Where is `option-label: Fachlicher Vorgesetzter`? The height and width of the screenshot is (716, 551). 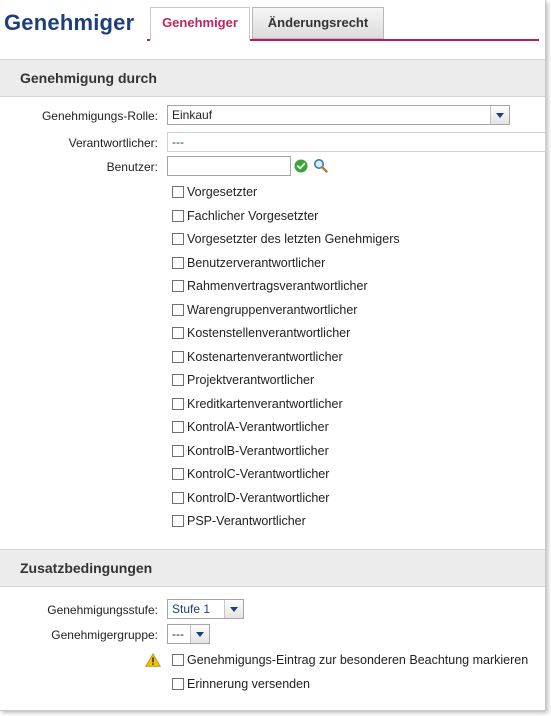 option-label: Fachlicher Vorgesetzter is located at coordinates (253, 216).